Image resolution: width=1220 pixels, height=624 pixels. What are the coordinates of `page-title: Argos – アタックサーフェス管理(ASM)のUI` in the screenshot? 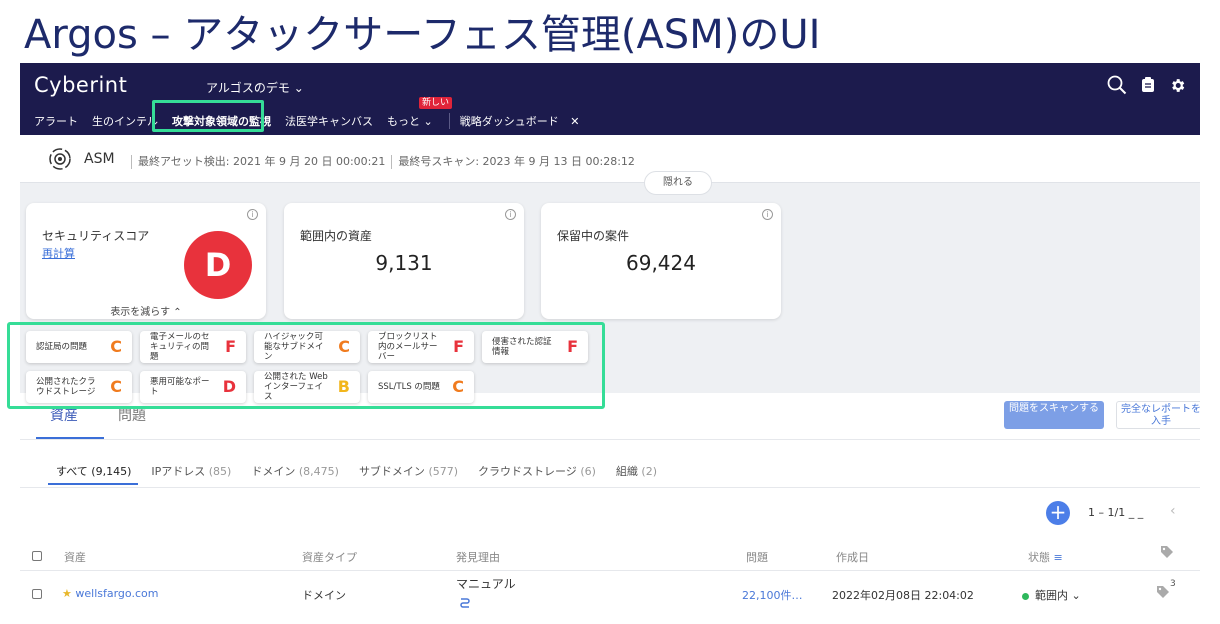 It's located at (422, 35).